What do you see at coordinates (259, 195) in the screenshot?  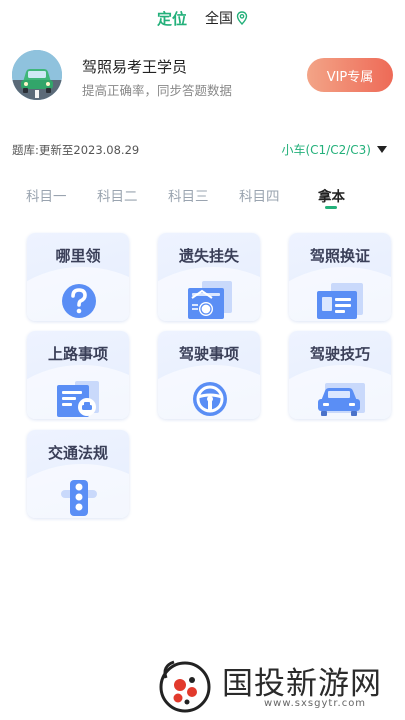 I see `tab-subject-4: 科目四` at bounding box center [259, 195].